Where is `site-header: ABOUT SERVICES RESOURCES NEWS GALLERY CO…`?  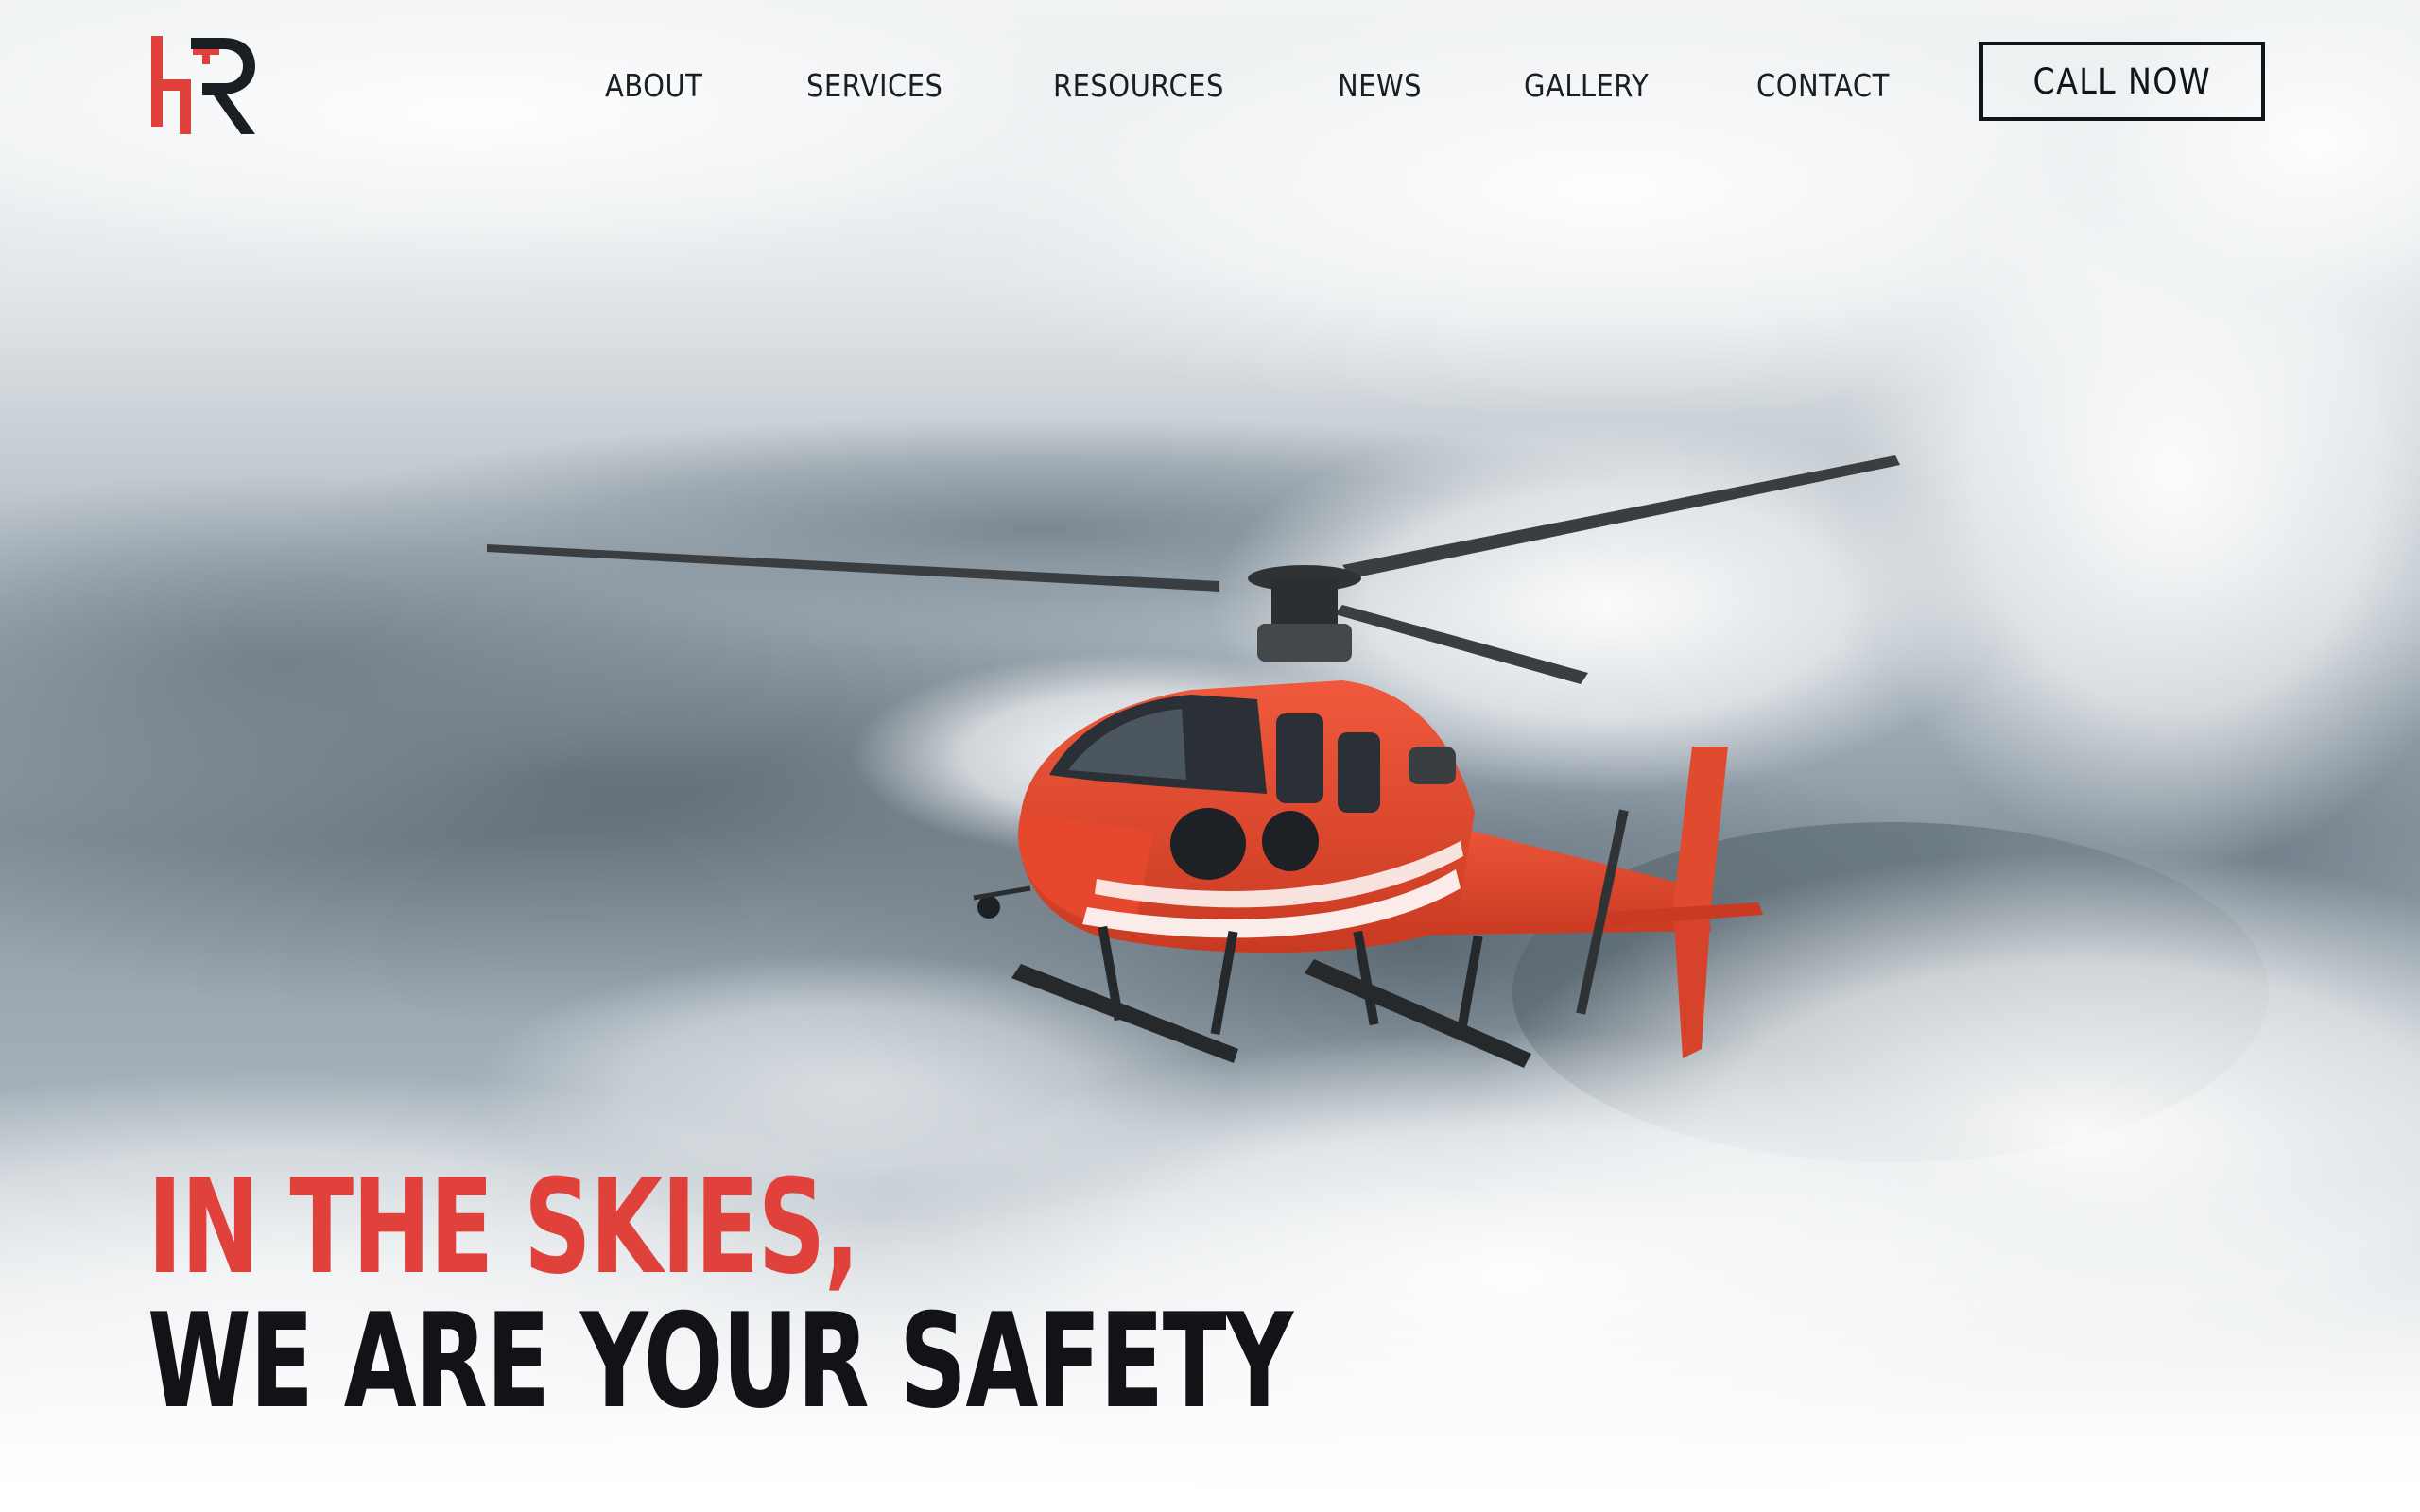 site-header: ABOUT SERVICES RESOURCES NEWS GALLERY CO… is located at coordinates (1210, 85).